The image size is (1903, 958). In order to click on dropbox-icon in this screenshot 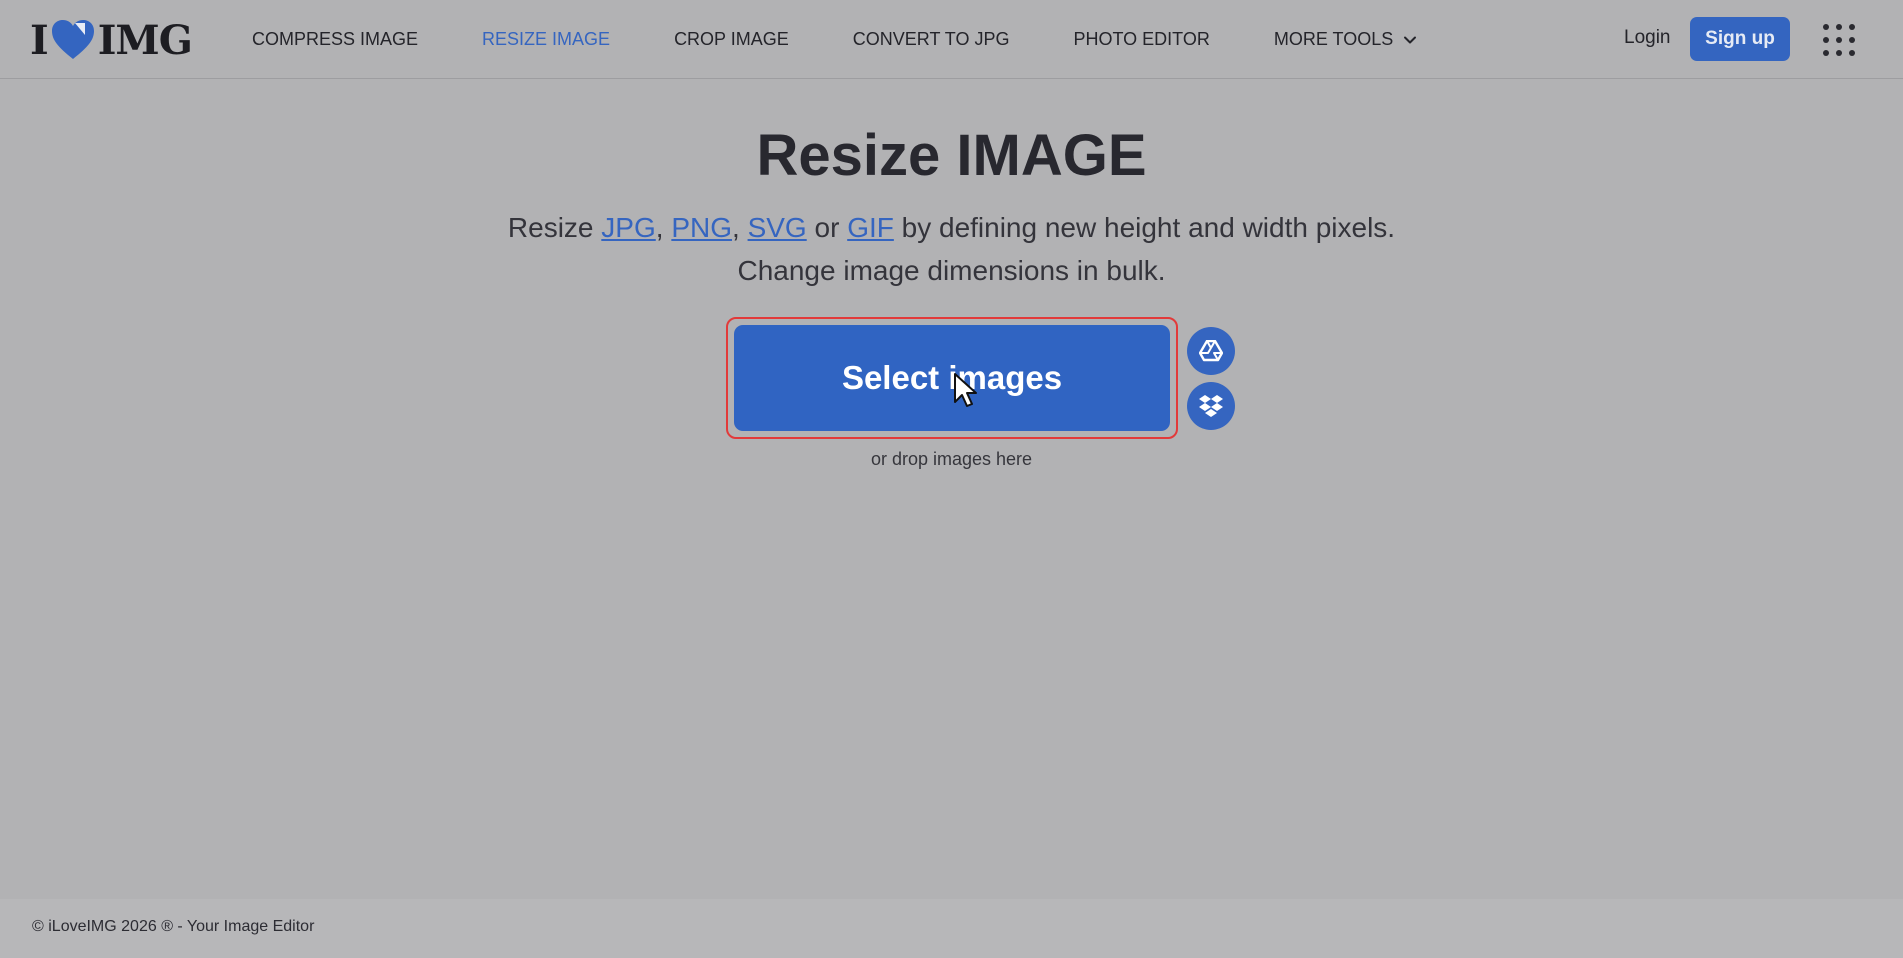, I will do `click(1211, 406)`.